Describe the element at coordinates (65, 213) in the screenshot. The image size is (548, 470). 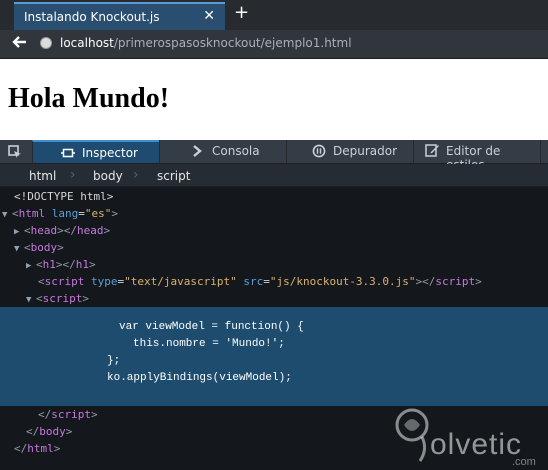
I see `attr-name: lang` at that location.